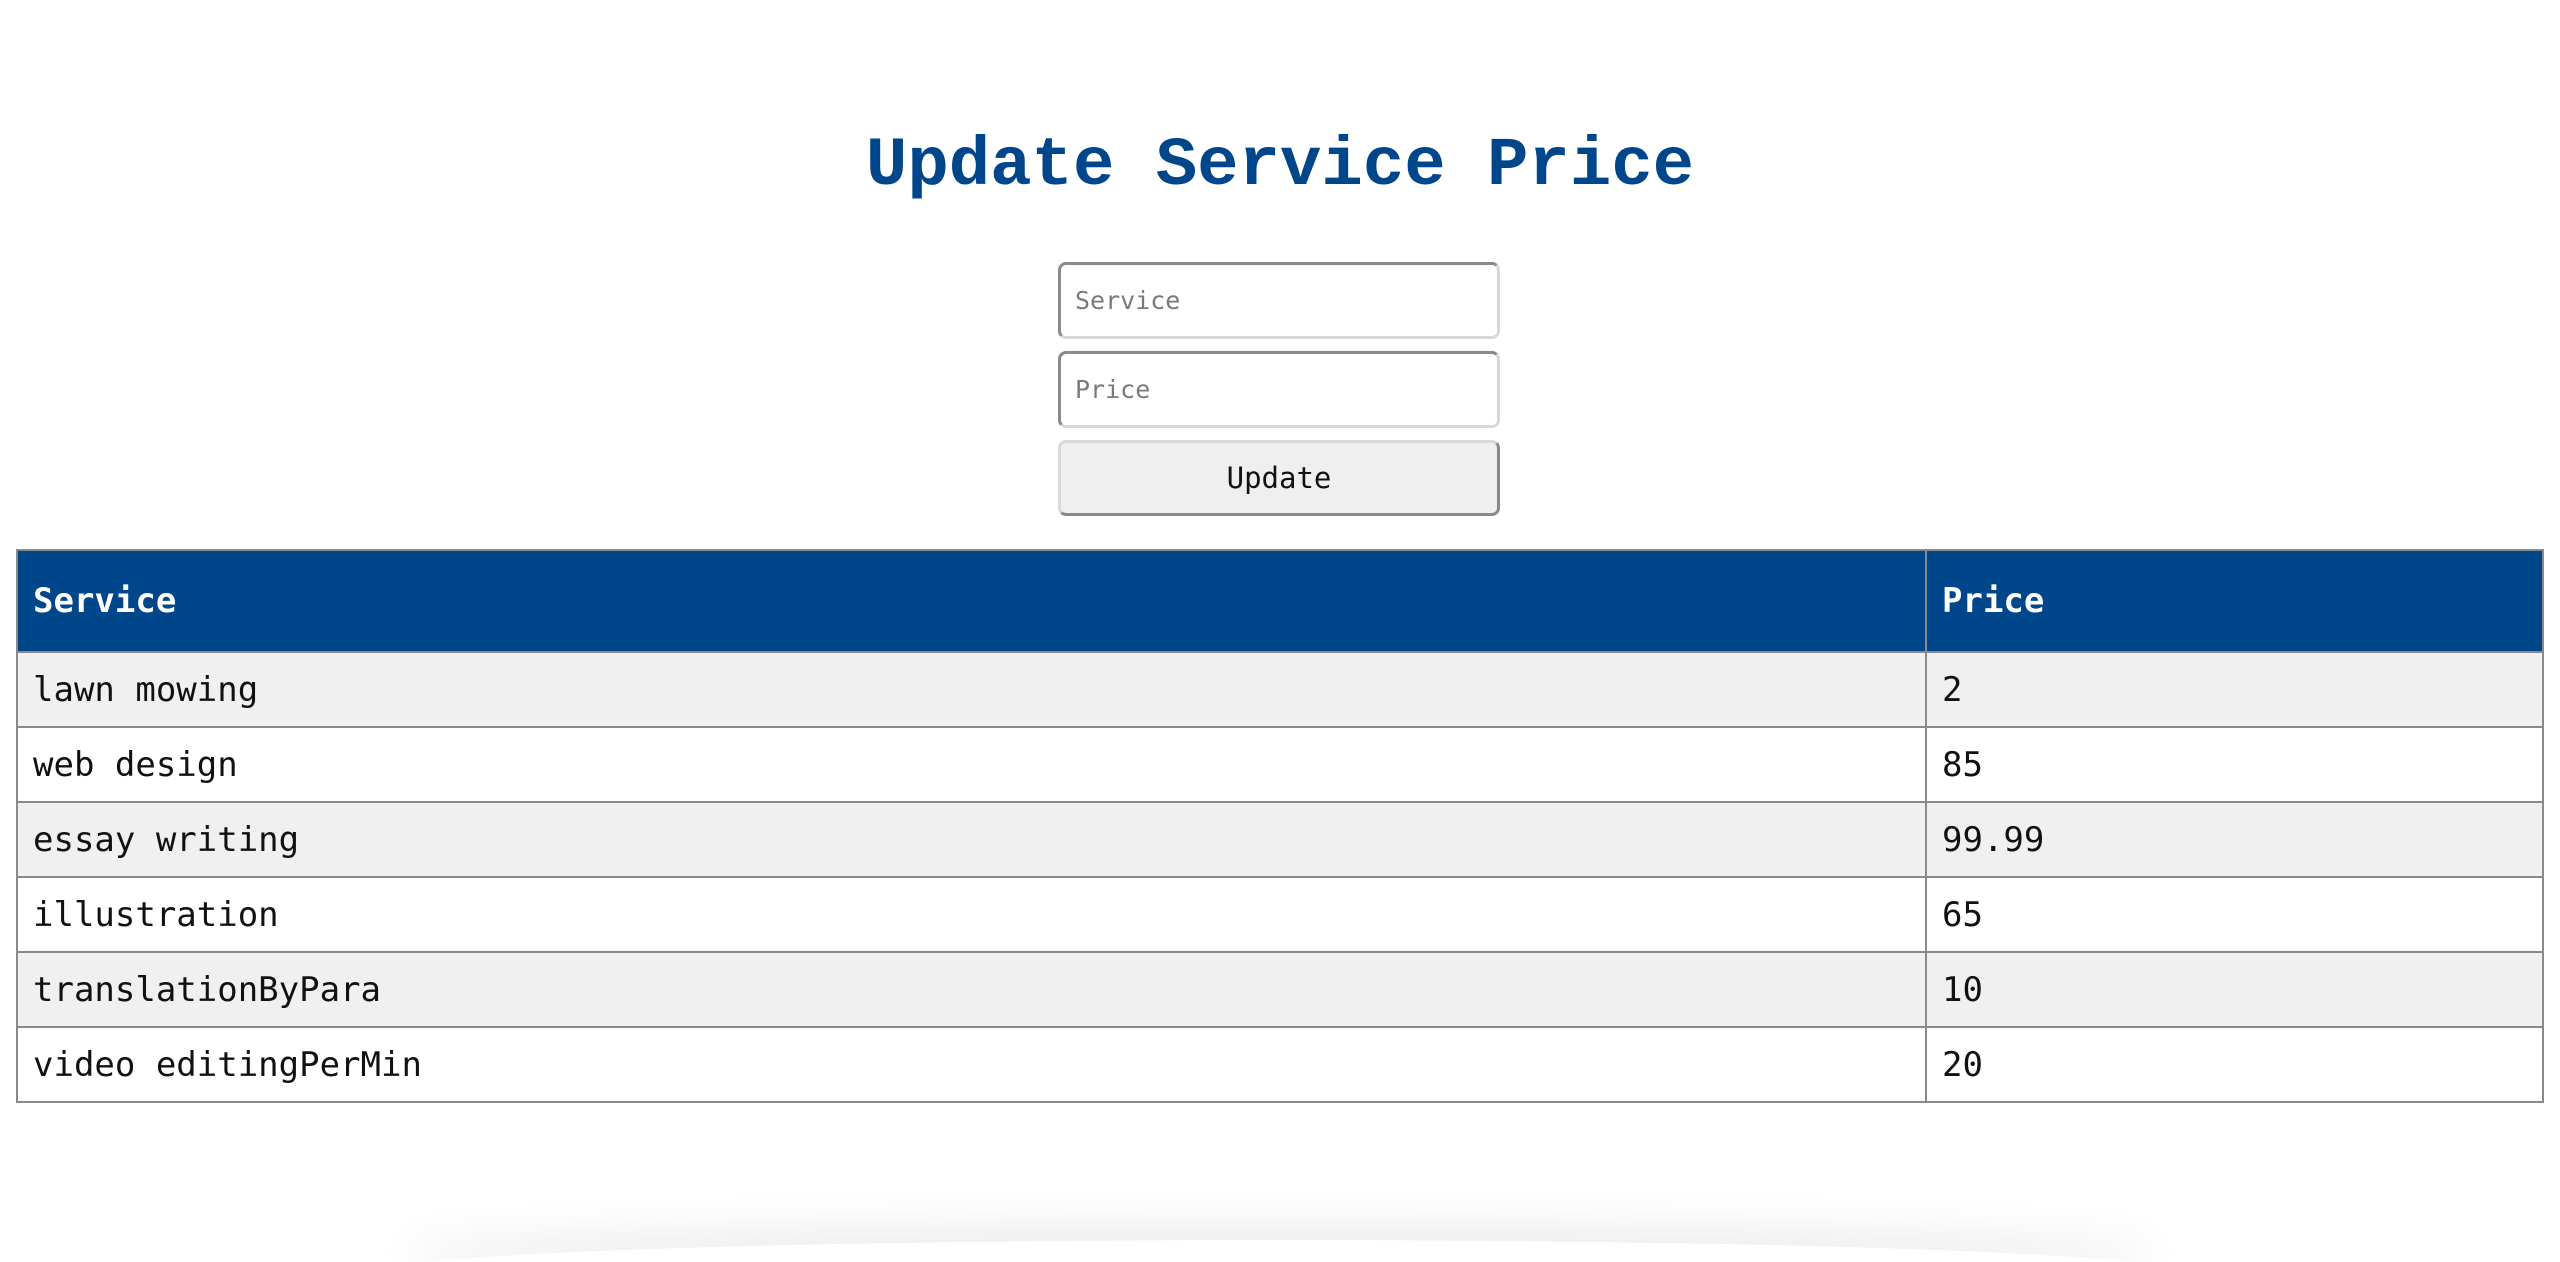 This screenshot has width=2560, height=1262. Describe the element at coordinates (971, 1064) in the screenshot. I see `service-cell: video editingPerMin` at that location.